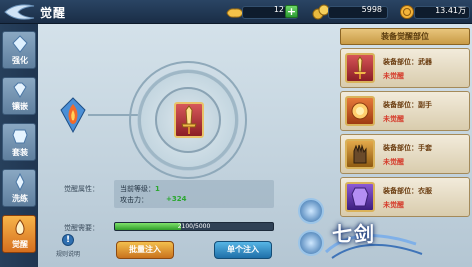 The image size is (472, 267). Describe the element at coordinates (407, 191) in the screenshot. I see `slot-armor-name: 装备部位：衣服` at that location.